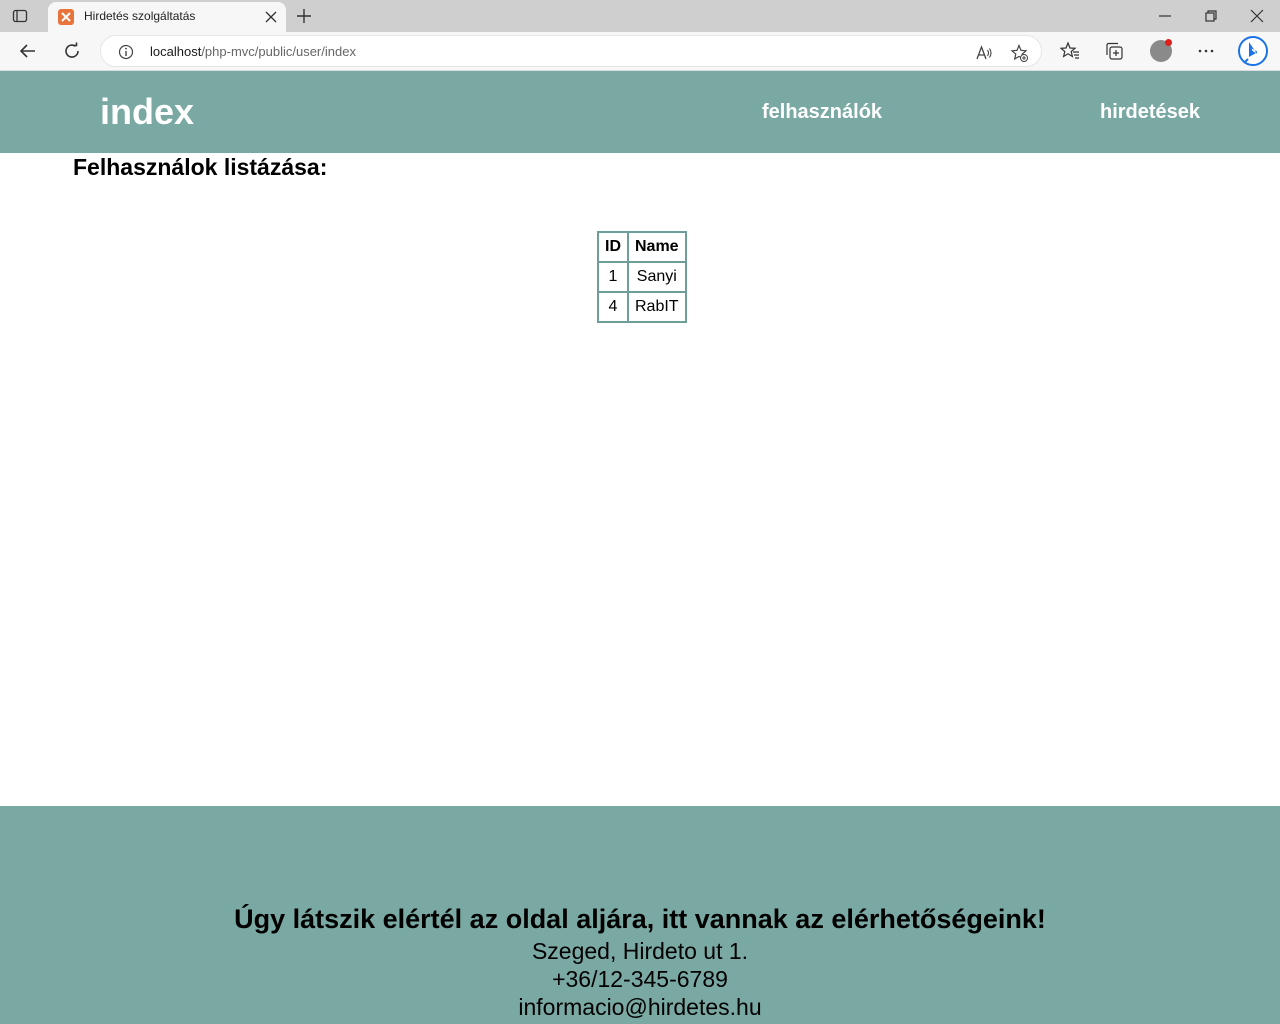 The image size is (1280, 1024). I want to click on users-table: ID Name 1 Sanyi 4 RabIT, so click(642, 277).